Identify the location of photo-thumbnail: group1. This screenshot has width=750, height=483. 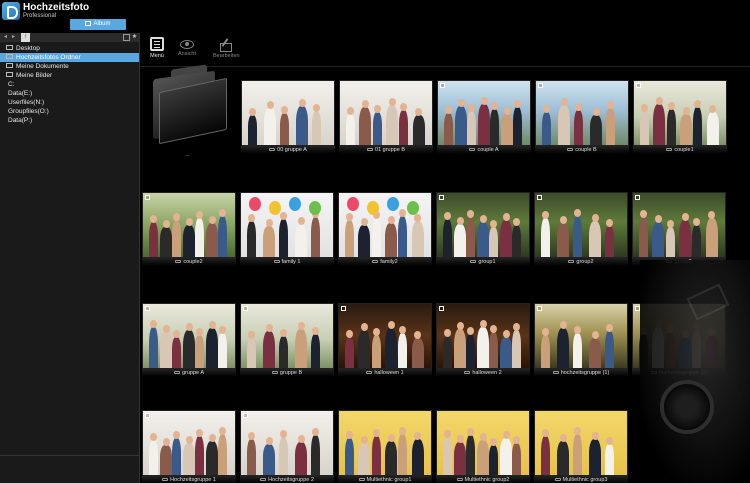
(483, 229).